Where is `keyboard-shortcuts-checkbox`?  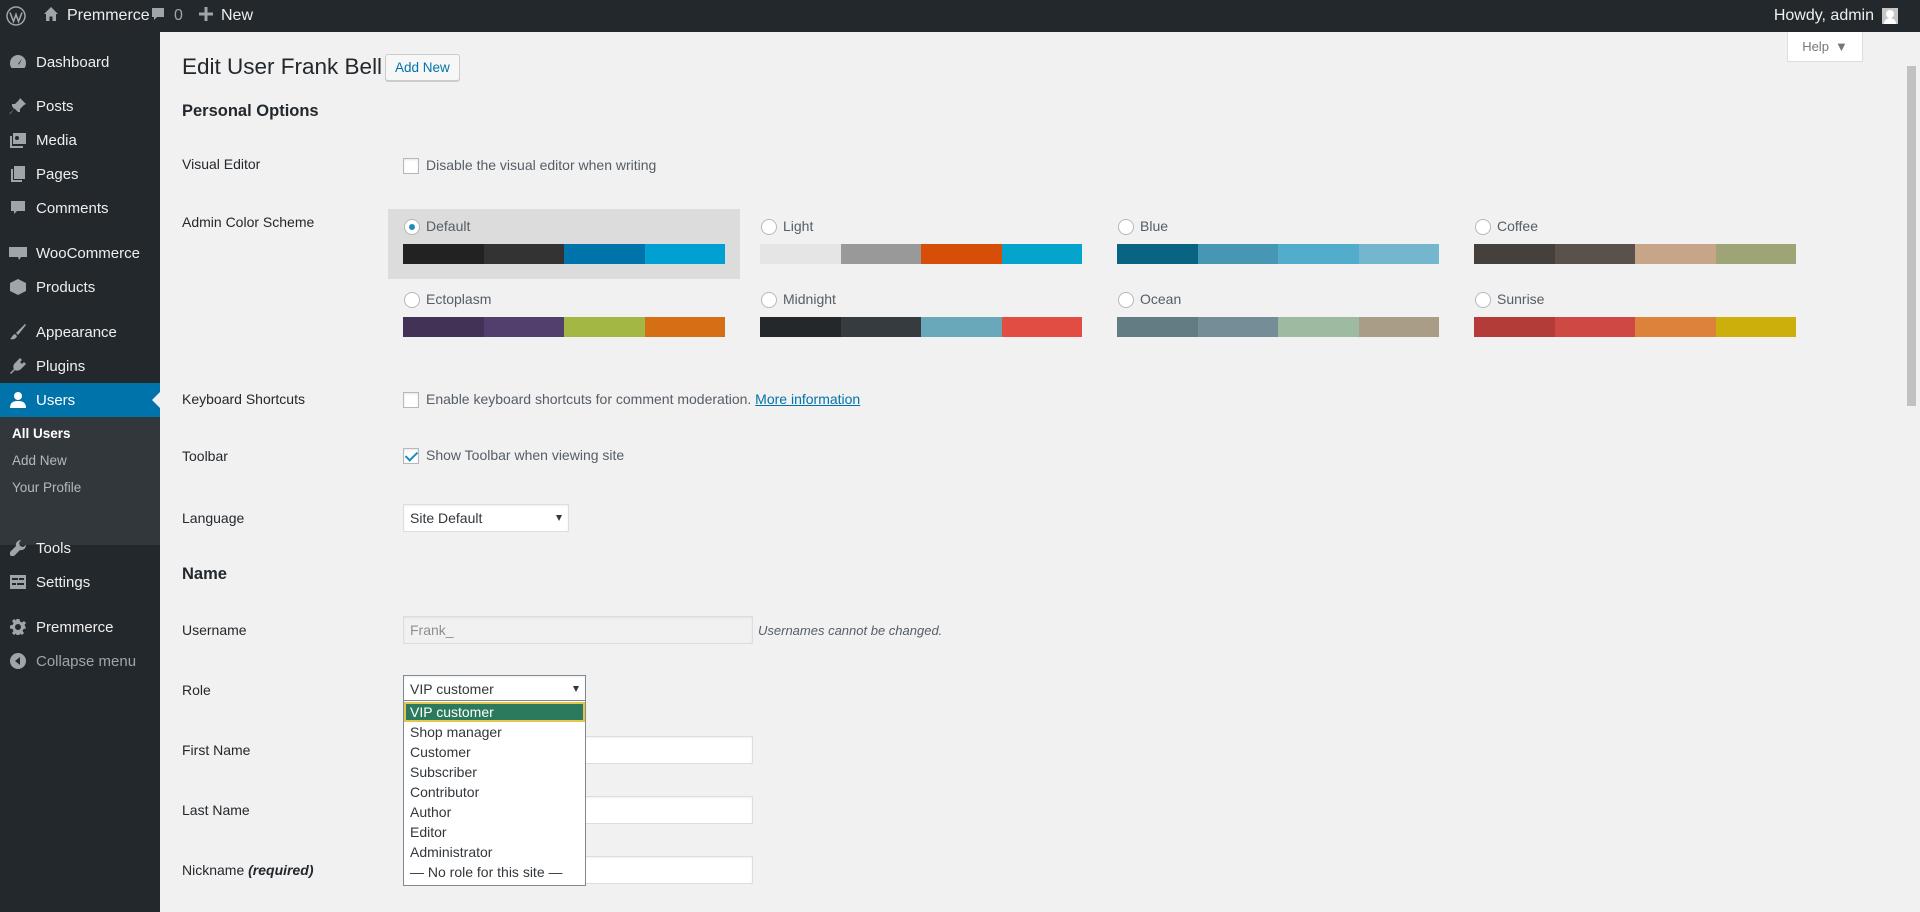 keyboard-shortcuts-checkbox is located at coordinates (411, 400).